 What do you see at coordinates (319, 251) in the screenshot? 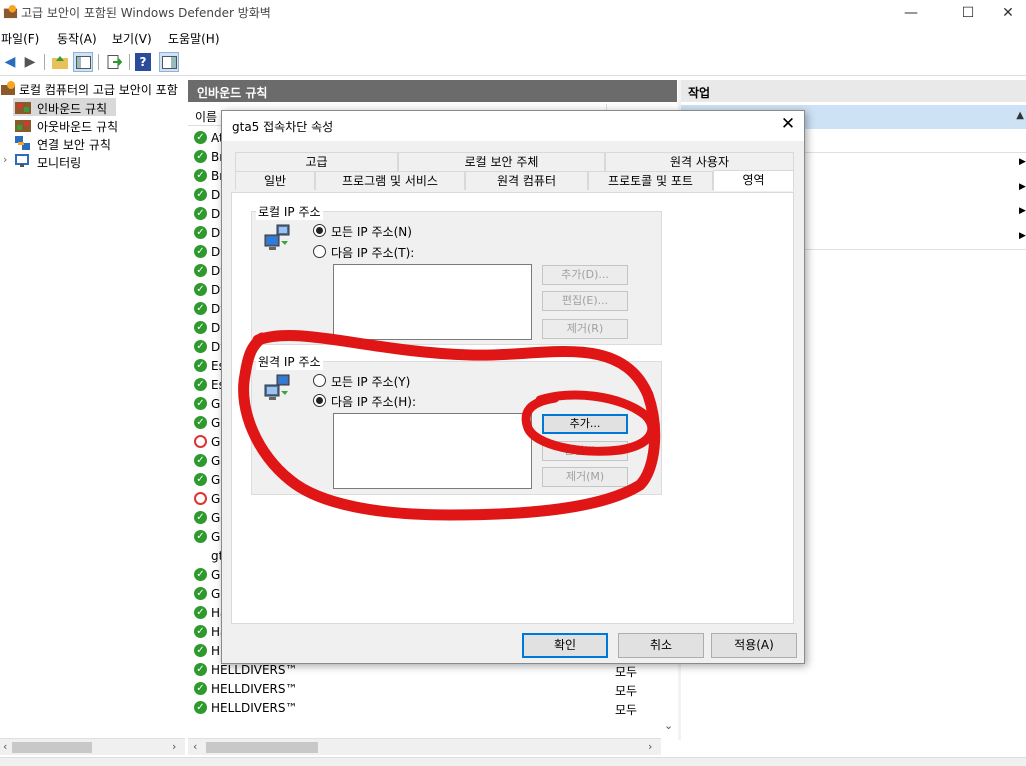
I see `local-these-ip-radio` at bounding box center [319, 251].